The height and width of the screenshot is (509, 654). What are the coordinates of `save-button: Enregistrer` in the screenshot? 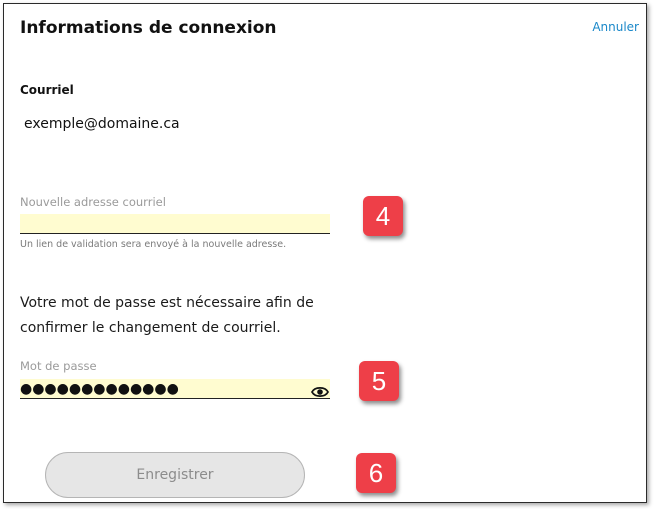 It's located at (175, 475).